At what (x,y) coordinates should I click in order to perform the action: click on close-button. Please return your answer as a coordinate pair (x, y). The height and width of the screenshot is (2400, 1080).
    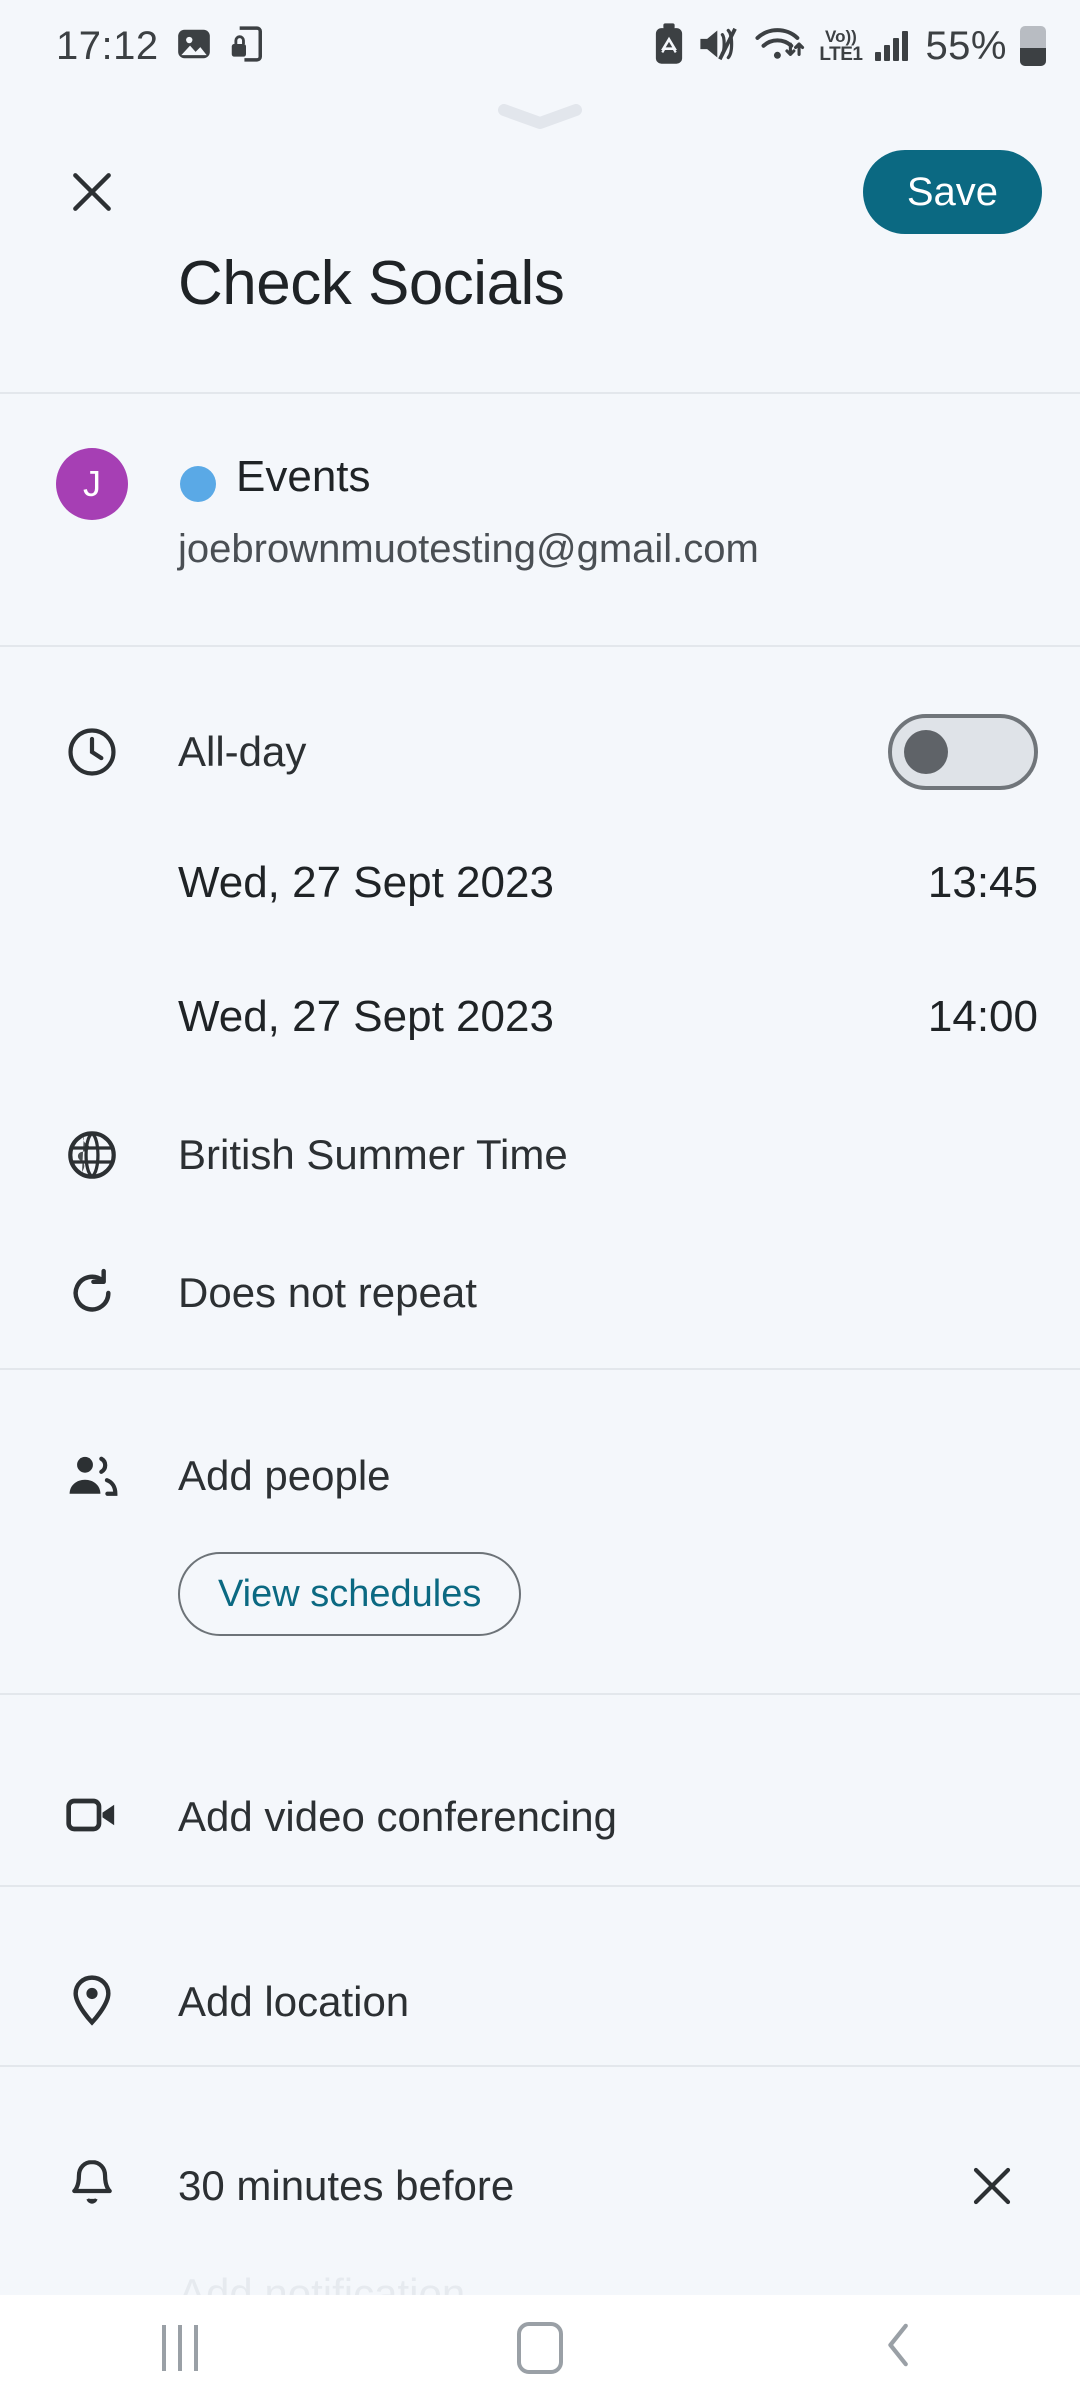
    Looking at the image, I should click on (92, 192).